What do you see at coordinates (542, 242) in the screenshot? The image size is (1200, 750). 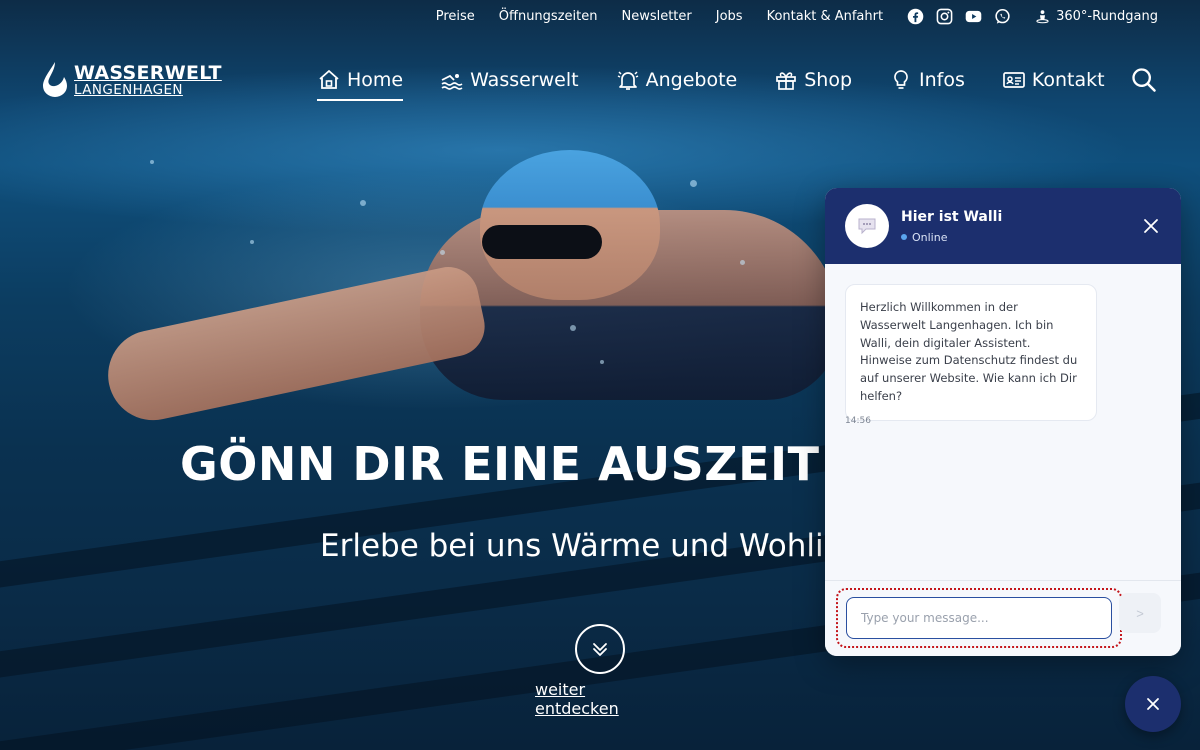 I see `swimmer-goggles` at bounding box center [542, 242].